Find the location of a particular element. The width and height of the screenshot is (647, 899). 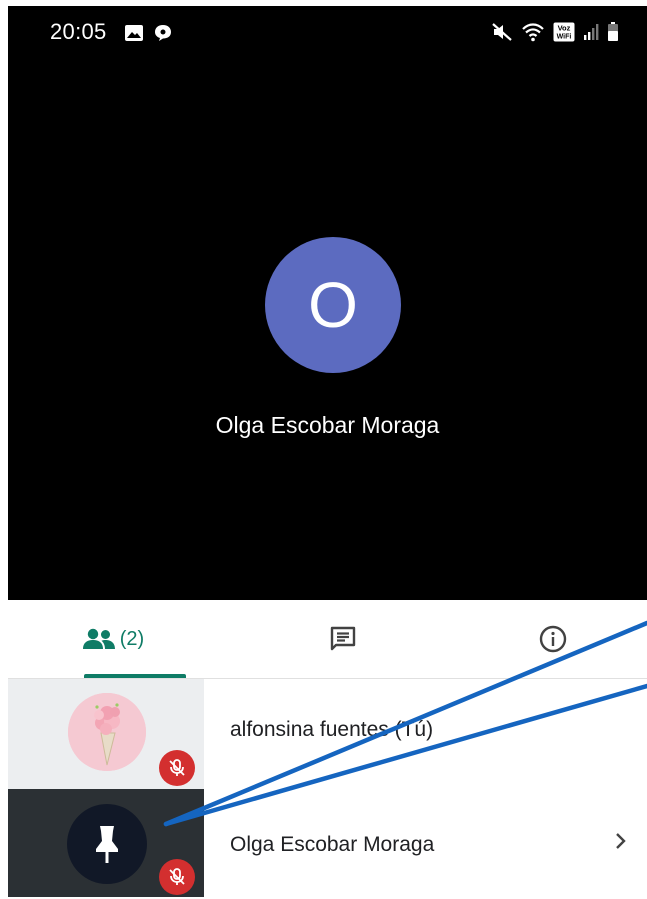

gallery-icon is located at coordinates (134, 33).